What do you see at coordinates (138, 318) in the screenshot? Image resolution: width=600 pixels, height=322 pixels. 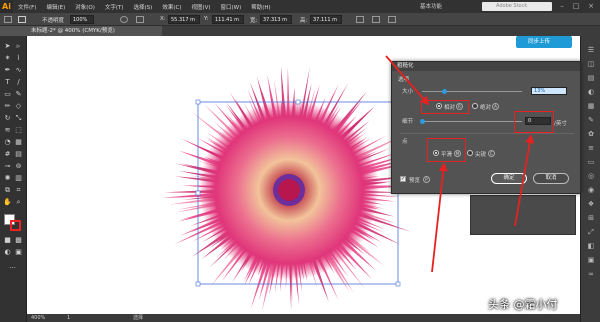 I see `current-tool: 选择` at bounding box center [138, 318].